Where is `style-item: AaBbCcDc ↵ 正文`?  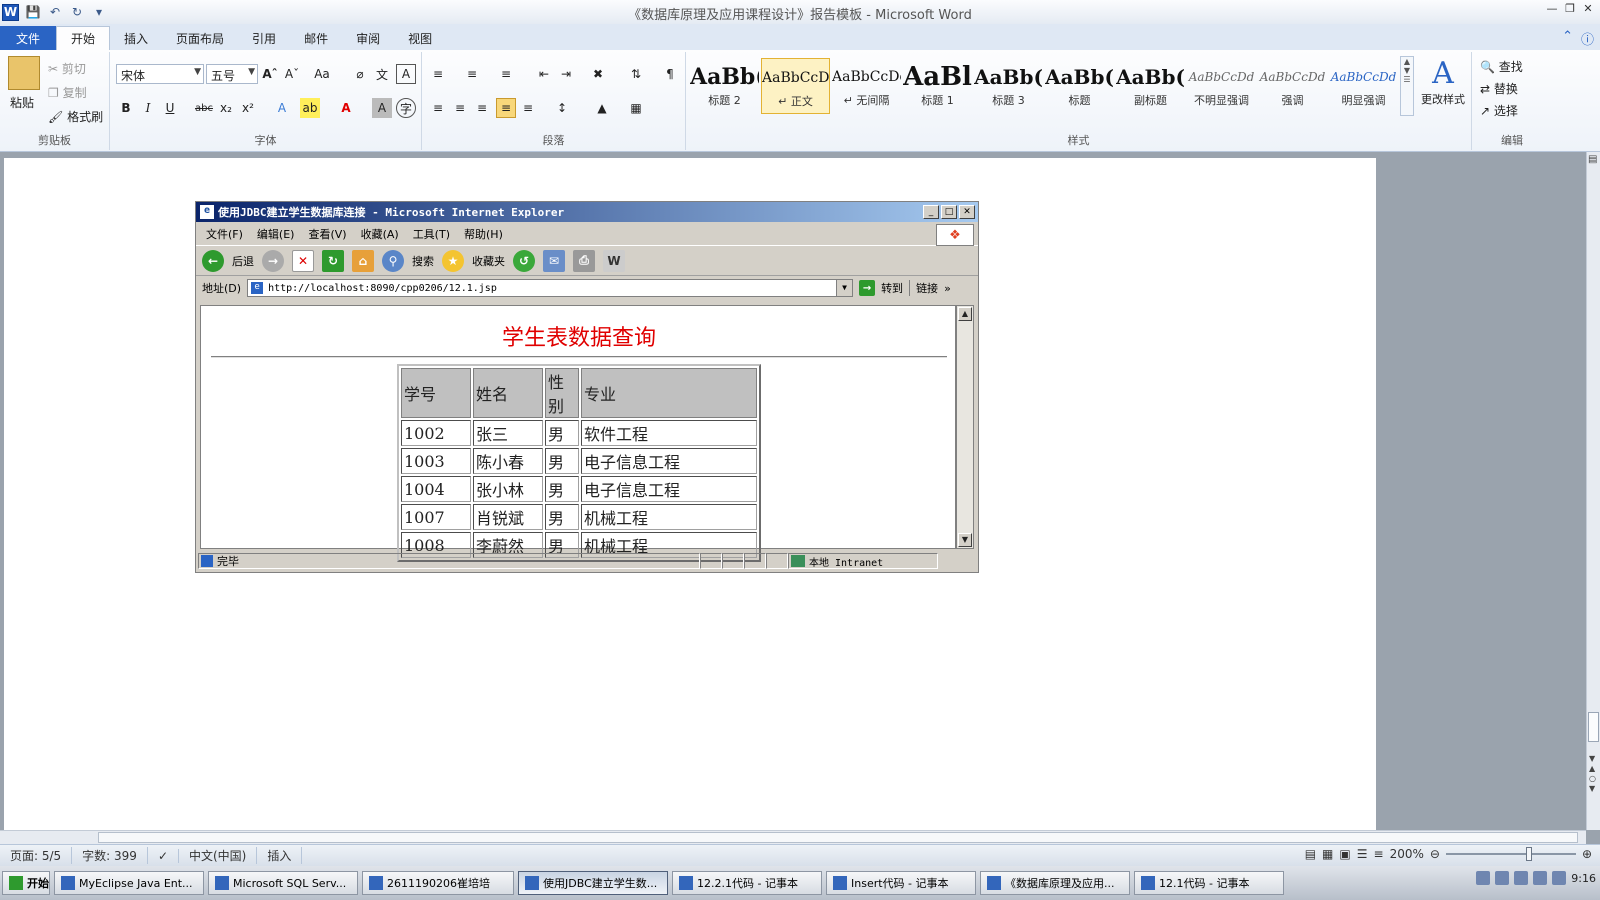 style-item: AaBbCcDc ↵ 正文 is located at coordinates (795, 86).